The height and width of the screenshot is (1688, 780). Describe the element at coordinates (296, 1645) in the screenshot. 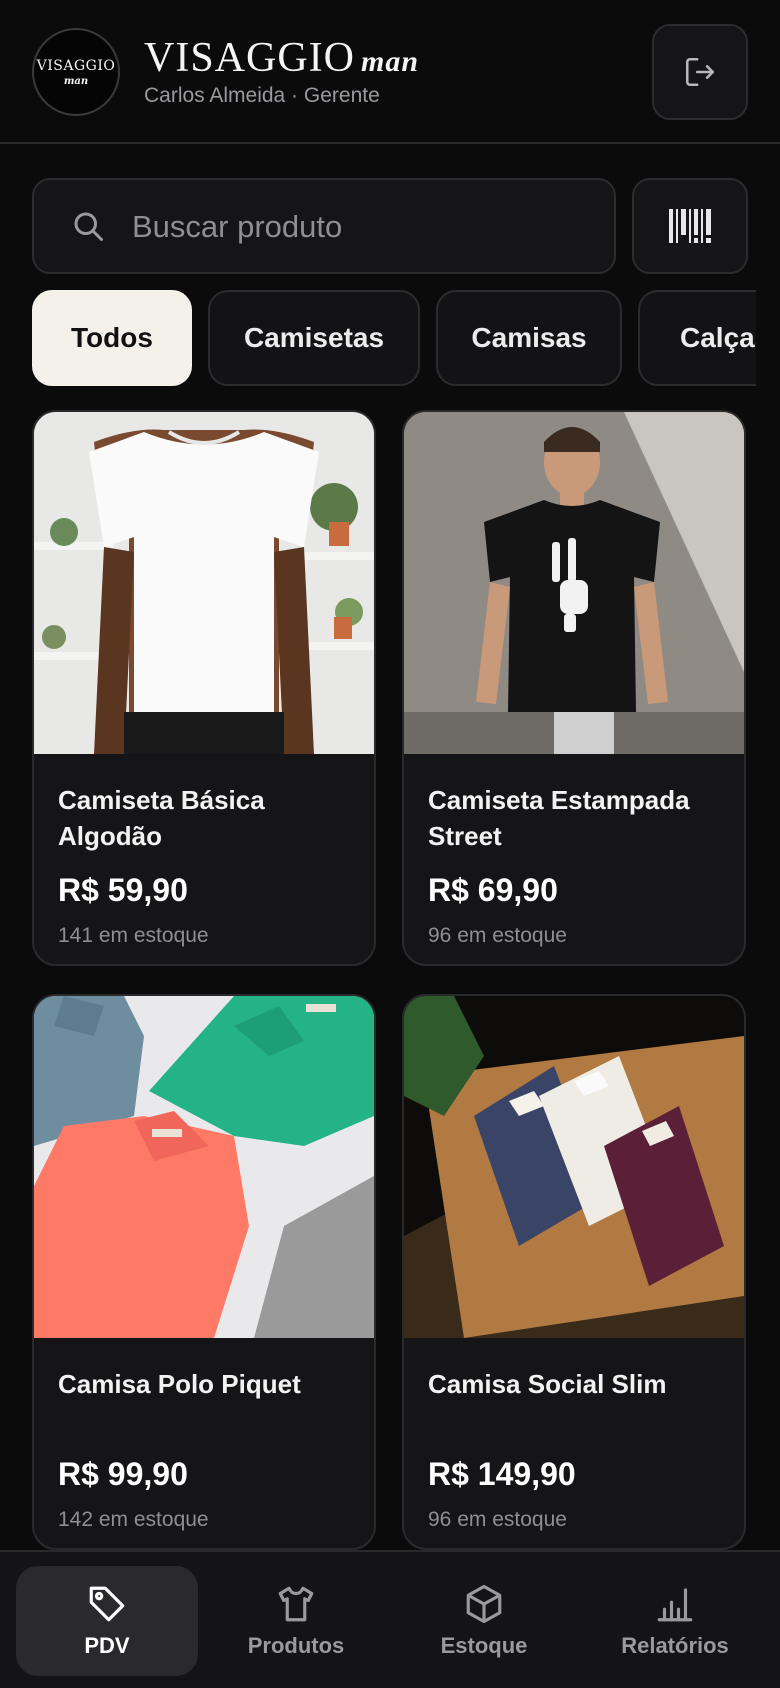

I see `nav-label: Produtos` at that location.